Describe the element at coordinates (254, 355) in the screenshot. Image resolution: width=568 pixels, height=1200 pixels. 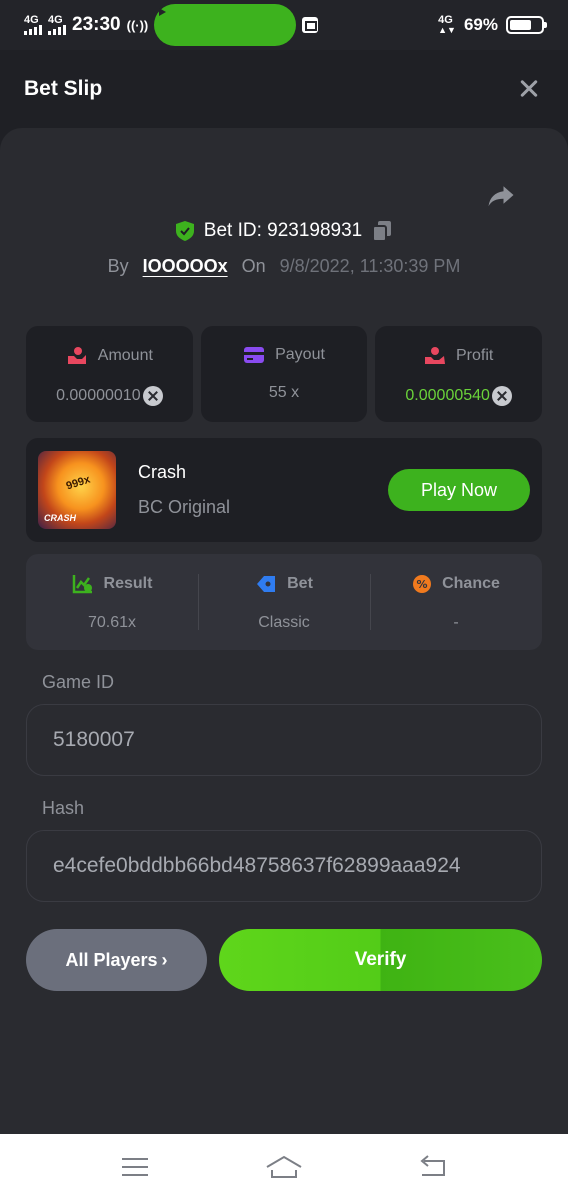
I see `payout-icon` at that location.